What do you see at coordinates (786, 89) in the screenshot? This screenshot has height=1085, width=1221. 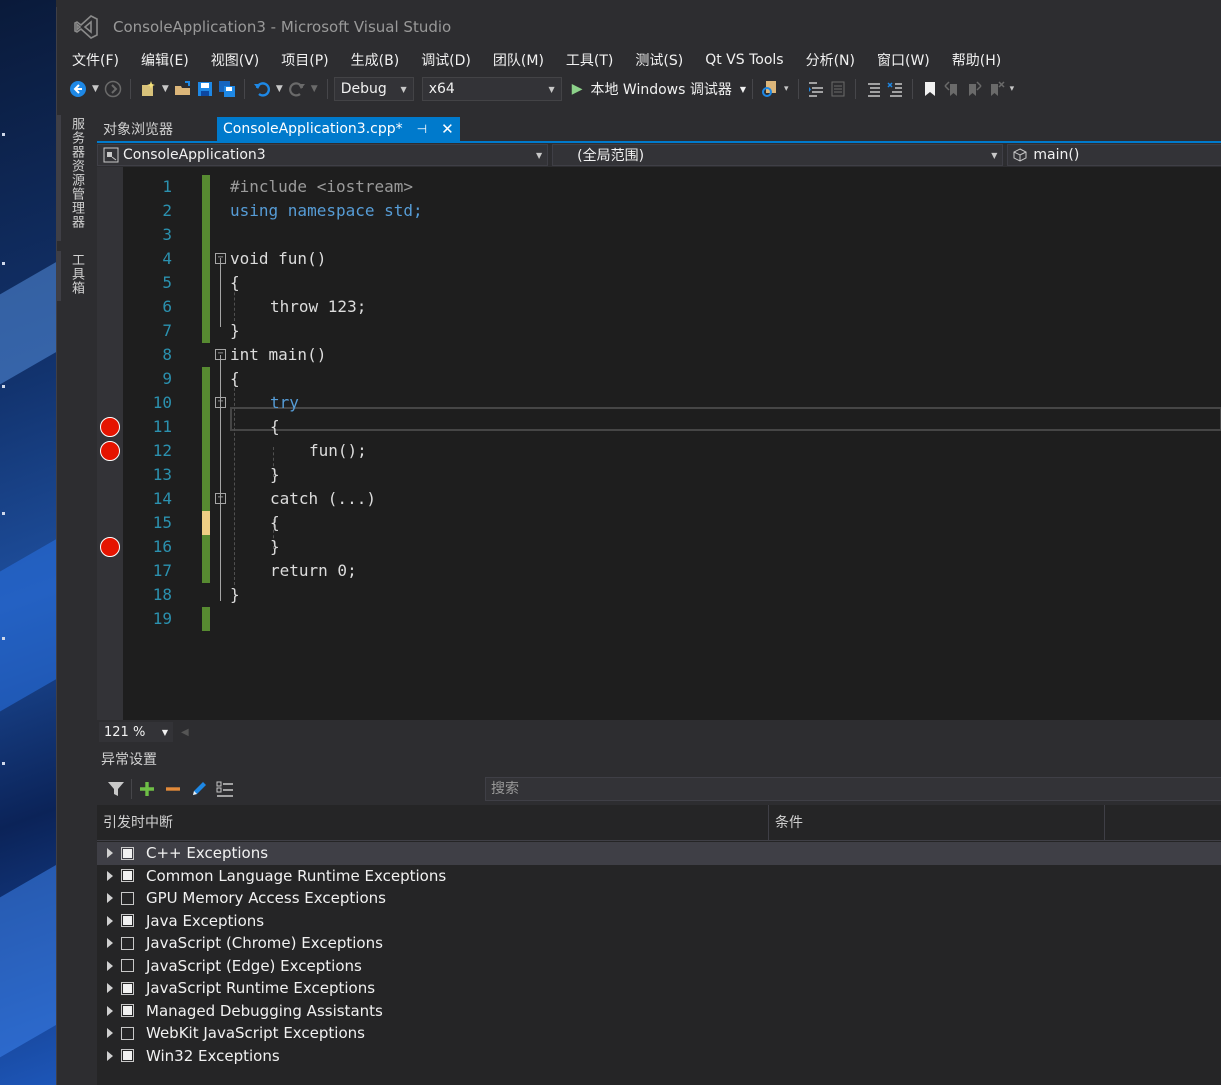 I see `chevron-down-icon: ▾` at bounding box center [786, 89].